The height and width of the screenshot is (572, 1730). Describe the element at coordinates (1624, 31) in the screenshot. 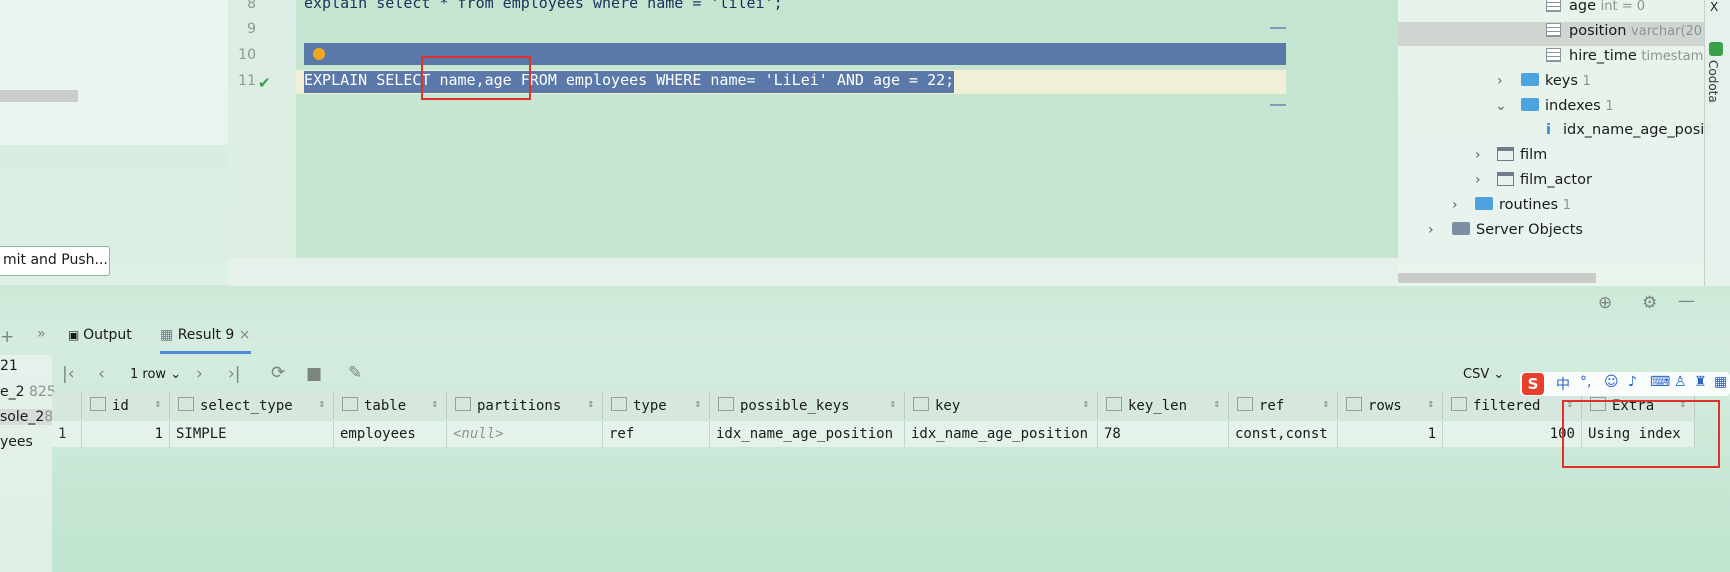

I see `tree-item-position: position varchar(20` at that location.